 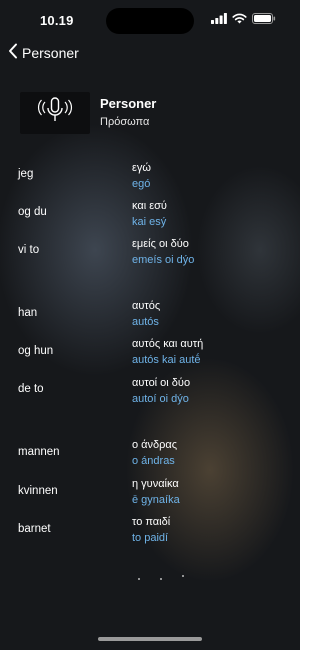 What do you see at coordinates (155, 445) in the screenshot?
I see `target-word: ο άνδρας` at bounding box center [155, 445].